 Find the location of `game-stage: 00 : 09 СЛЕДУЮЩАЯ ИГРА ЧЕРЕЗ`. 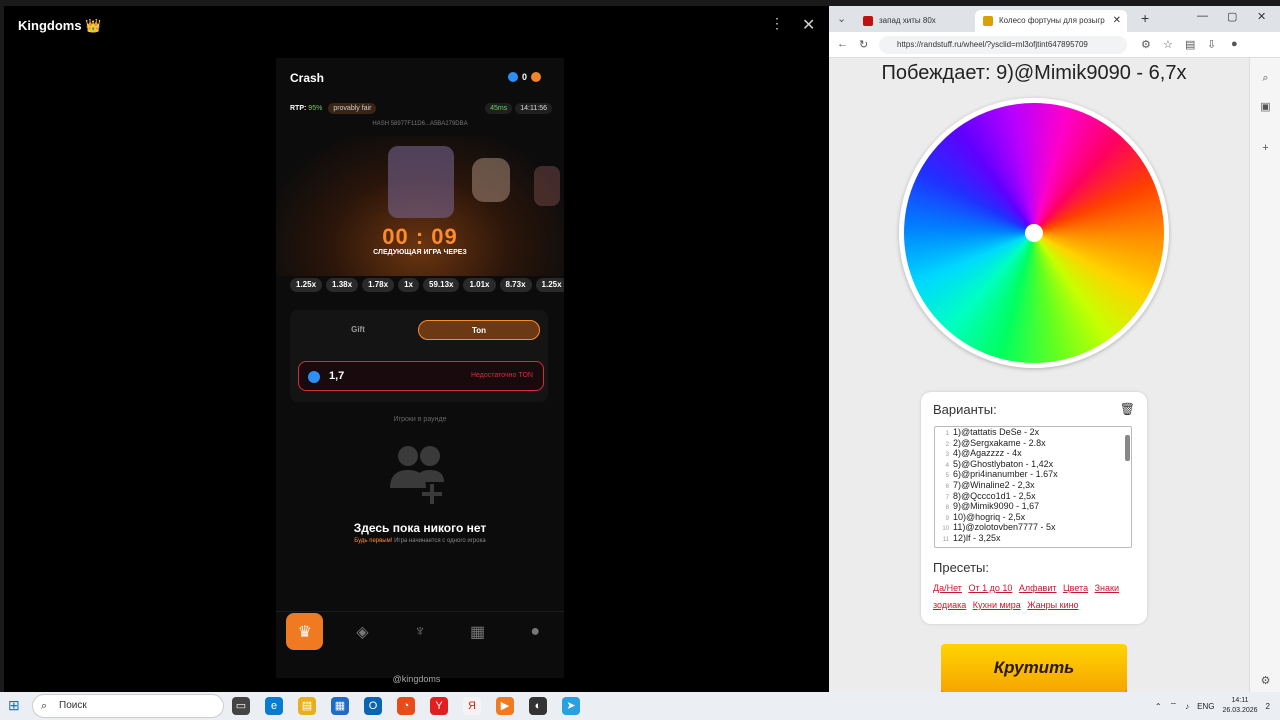

game-stage: 00 : 09 СЛЕДУЮЩАЯ ИГРА ЧЕРЕЗ is located at coordinates (420, 206).